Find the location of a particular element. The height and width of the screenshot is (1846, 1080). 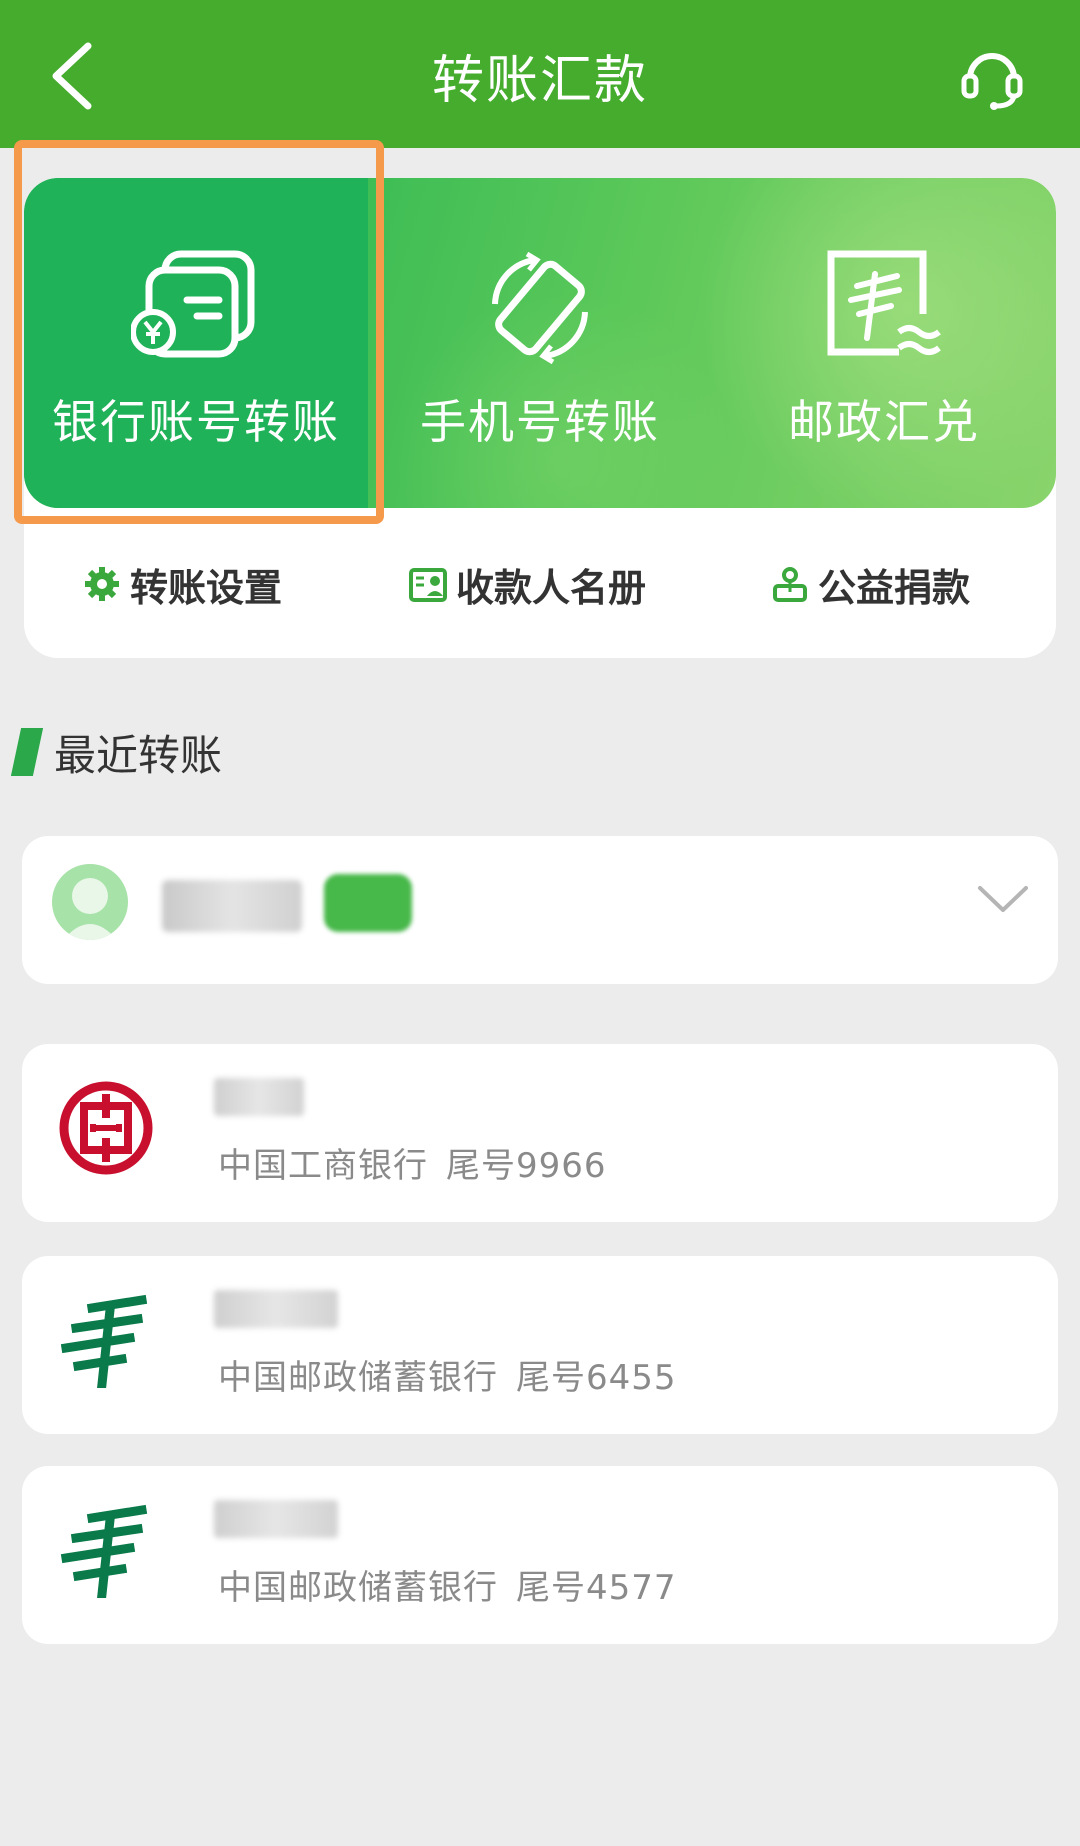

bank-info: 中国工商银行 尾号9966 is located at coordinates (412, 1162).